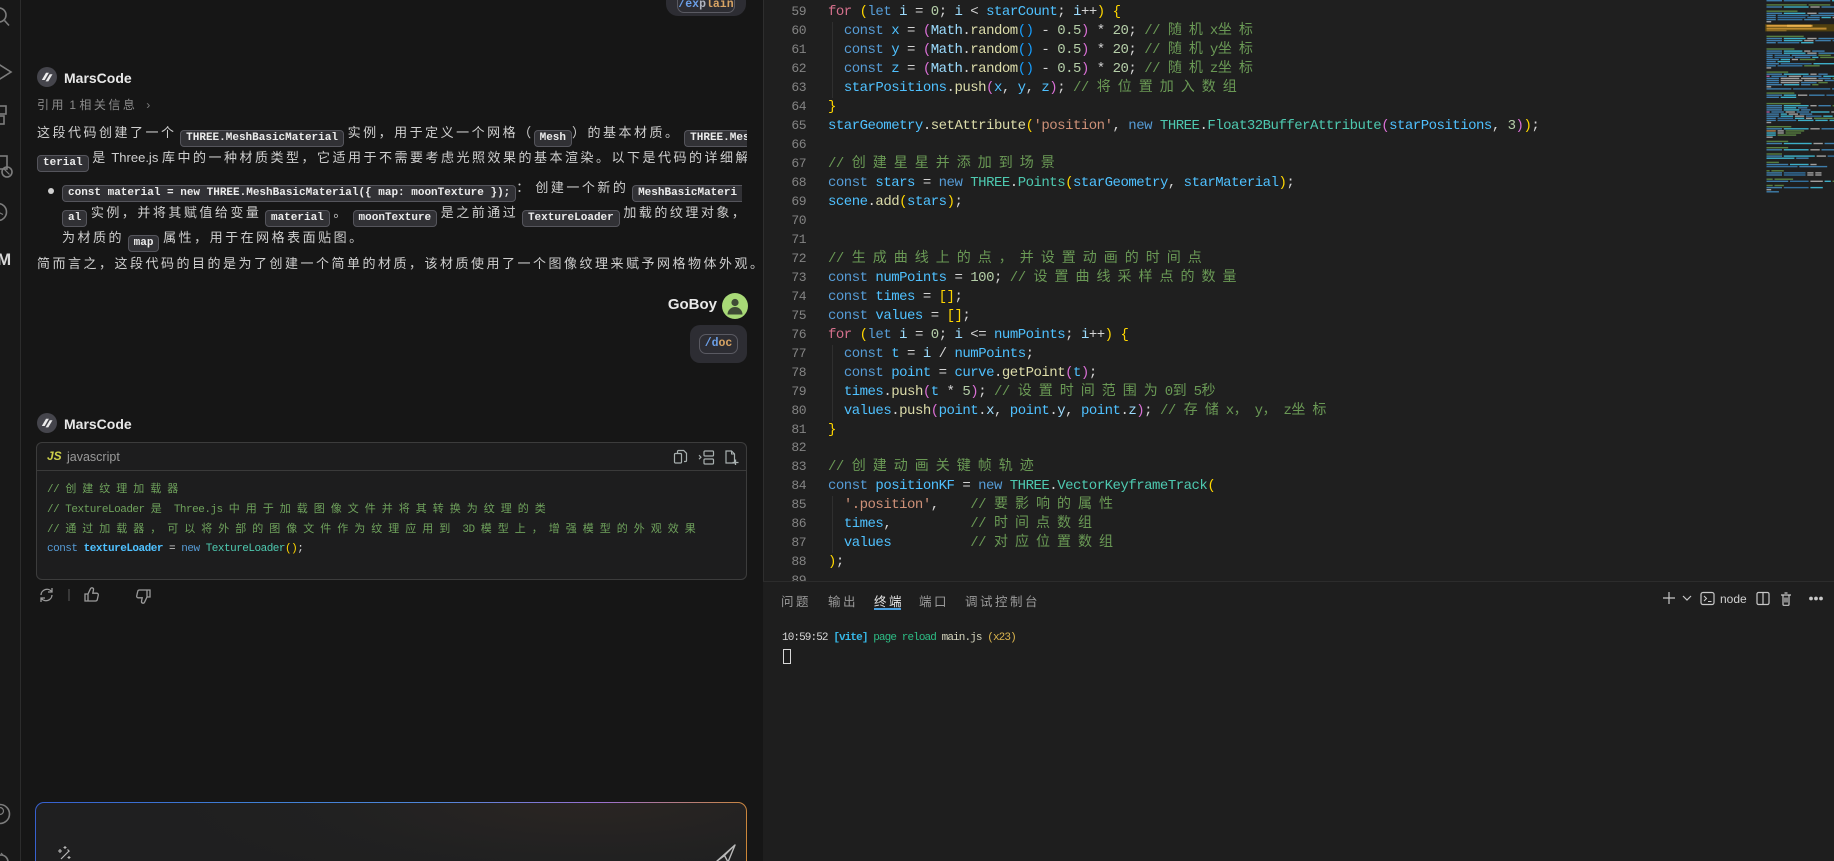 The width and height of the screenshot is (1834, 861). Describe the element at coordinates (1733, 599) in the screenshot. I see `svg-text: node` at that location.